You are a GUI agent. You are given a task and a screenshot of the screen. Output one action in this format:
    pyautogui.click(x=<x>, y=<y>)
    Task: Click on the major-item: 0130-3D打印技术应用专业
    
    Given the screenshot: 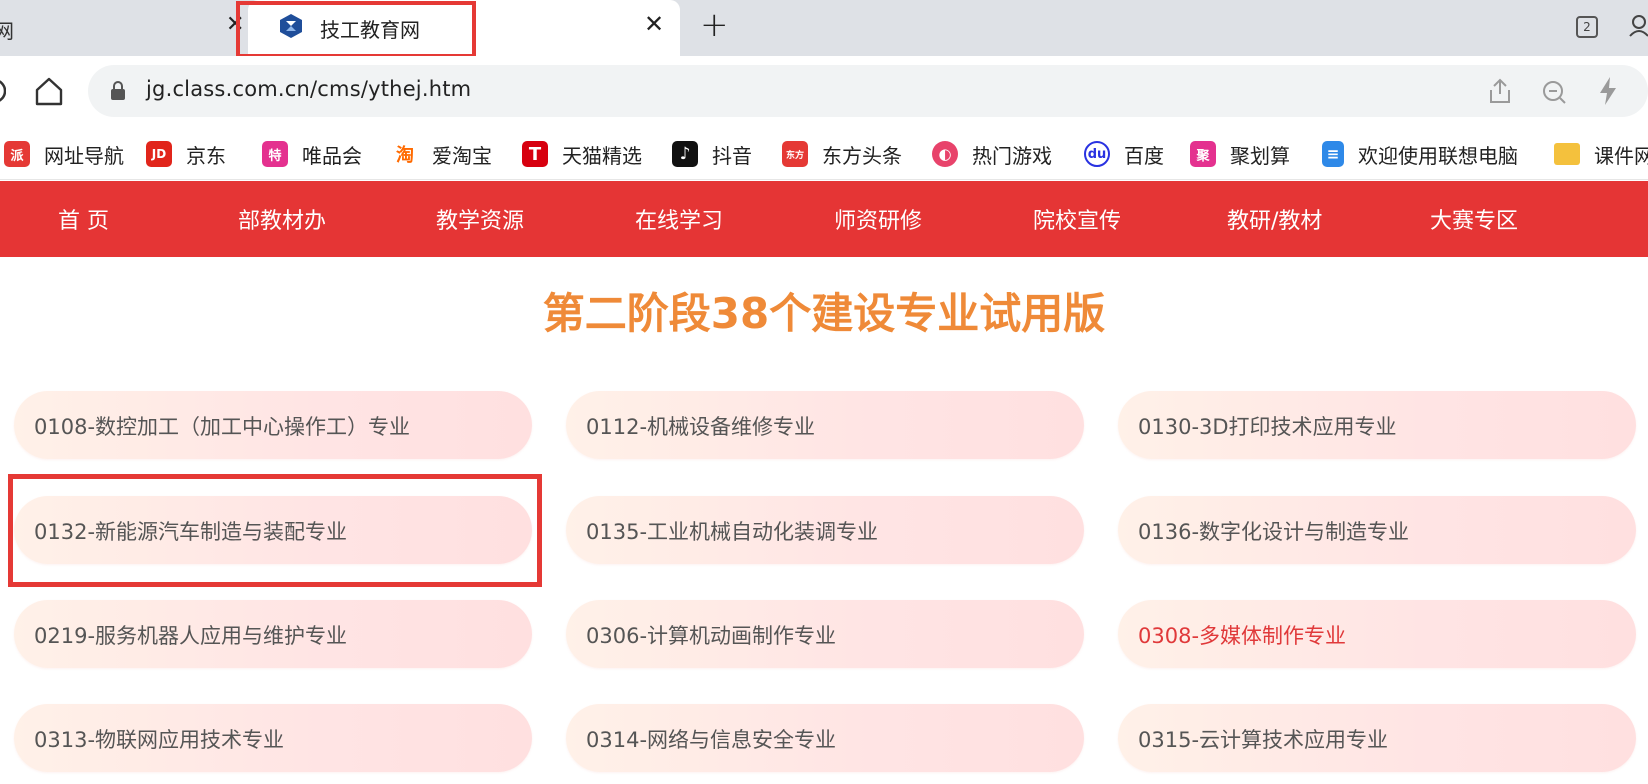 What is the action you would take?
    pyautogui.click(x=1377, y=425)
    